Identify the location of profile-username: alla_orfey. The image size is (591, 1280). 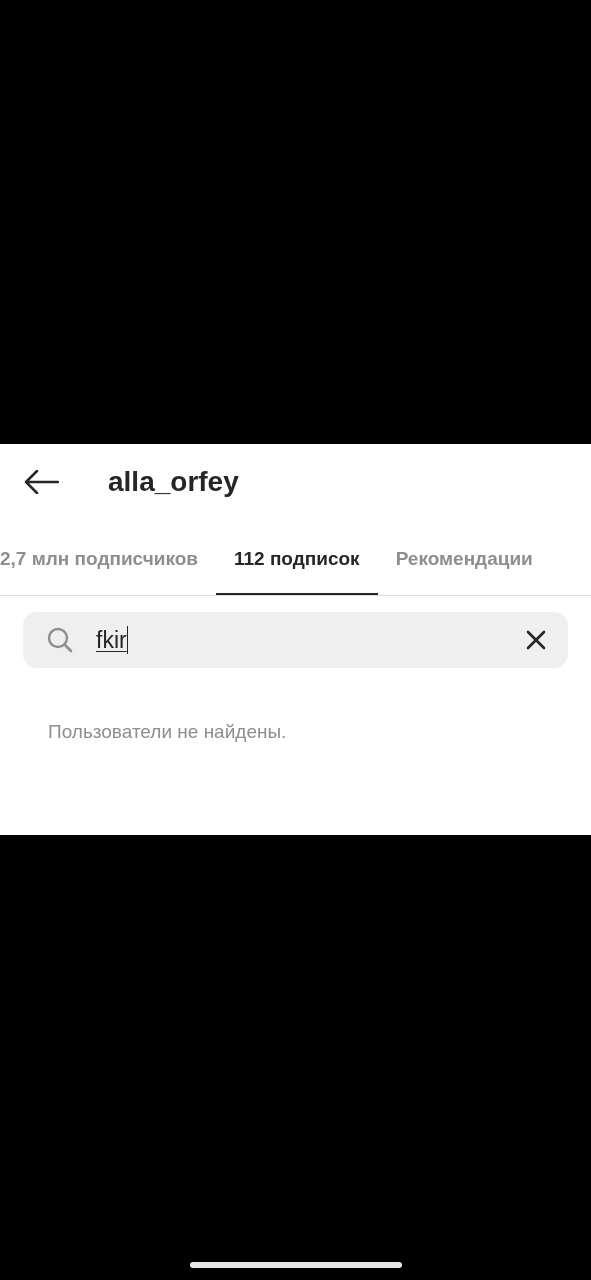
(173, 482).